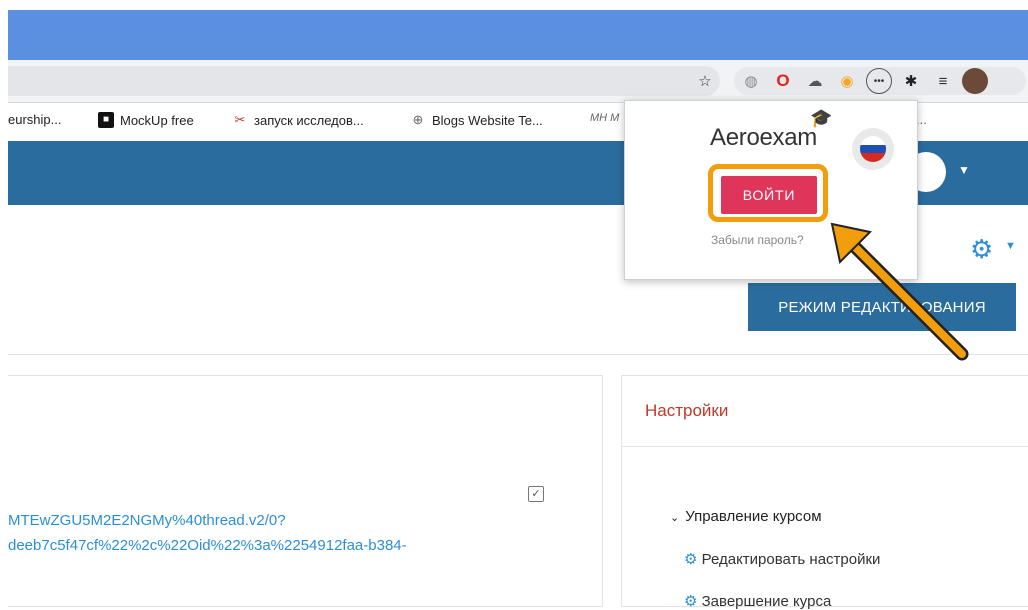 This screenshot has width=1028, height=610. I want to click on password-icon: •••, so click(879, 81).